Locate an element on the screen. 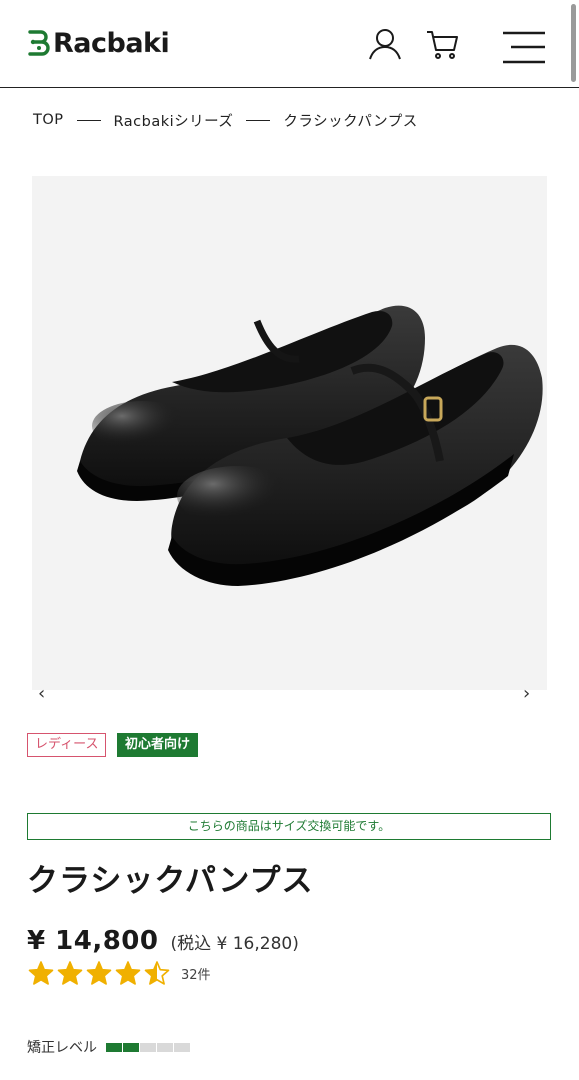  size-exchange-notice: こちらの商品はサイズ交換可能です。 is located at coordinates (289, 826).